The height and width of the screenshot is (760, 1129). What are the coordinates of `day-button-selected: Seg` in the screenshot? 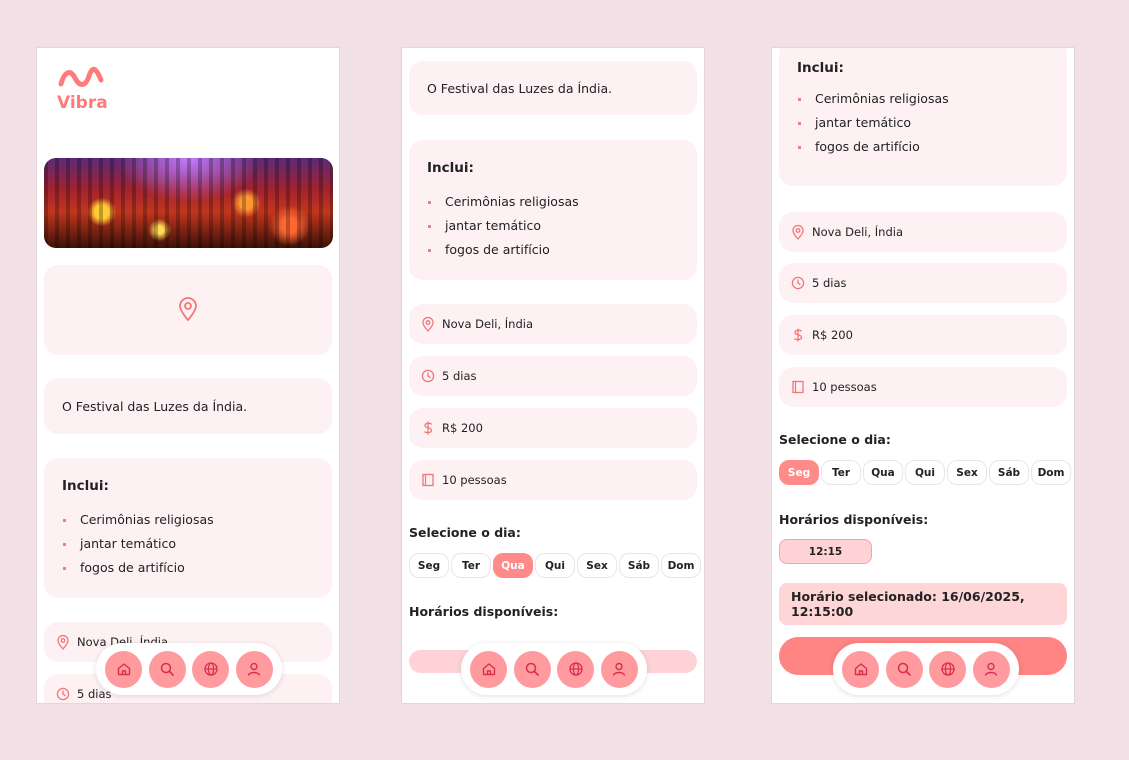 It's located at (799, 472).